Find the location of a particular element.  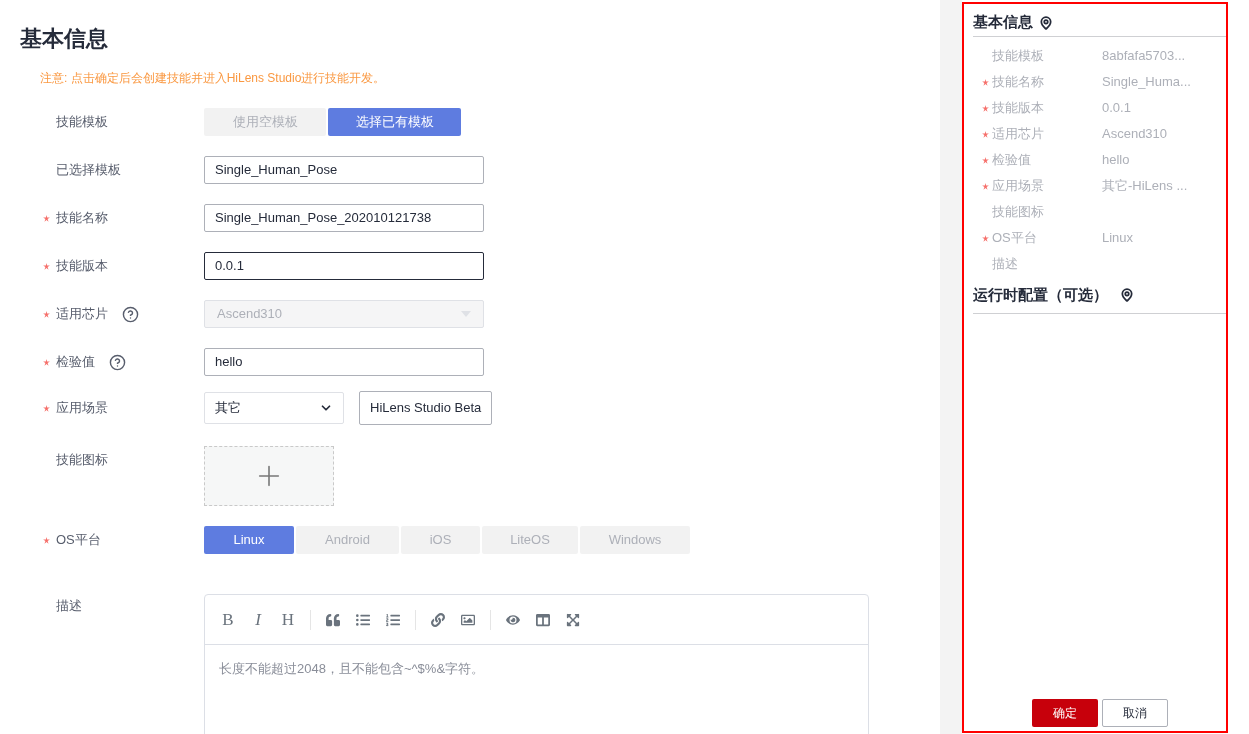

quote-icon is located at coordinates (333, 619).